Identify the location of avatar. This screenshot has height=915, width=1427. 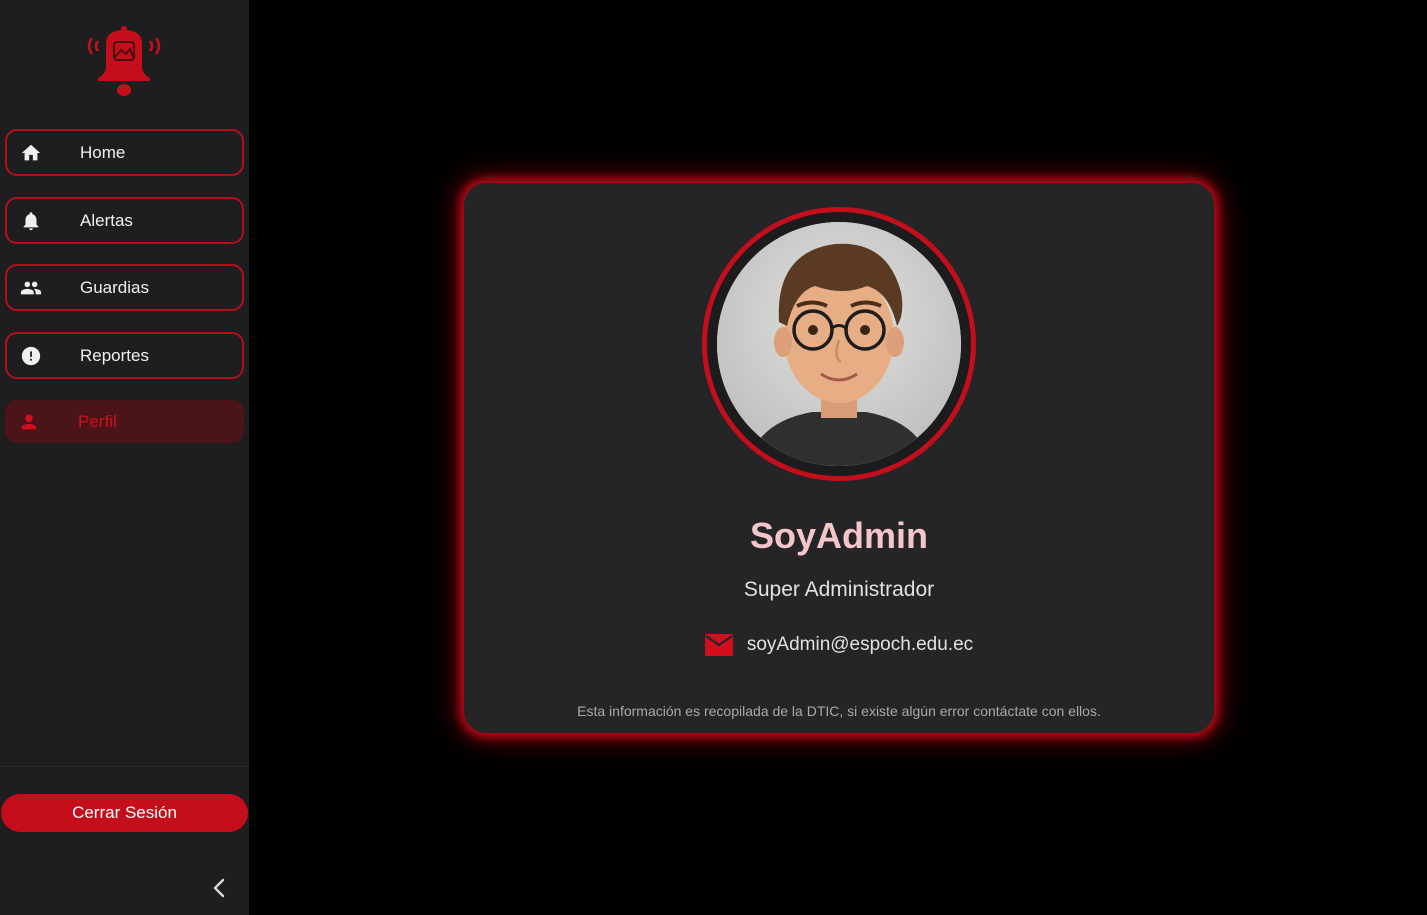
(839, 344).